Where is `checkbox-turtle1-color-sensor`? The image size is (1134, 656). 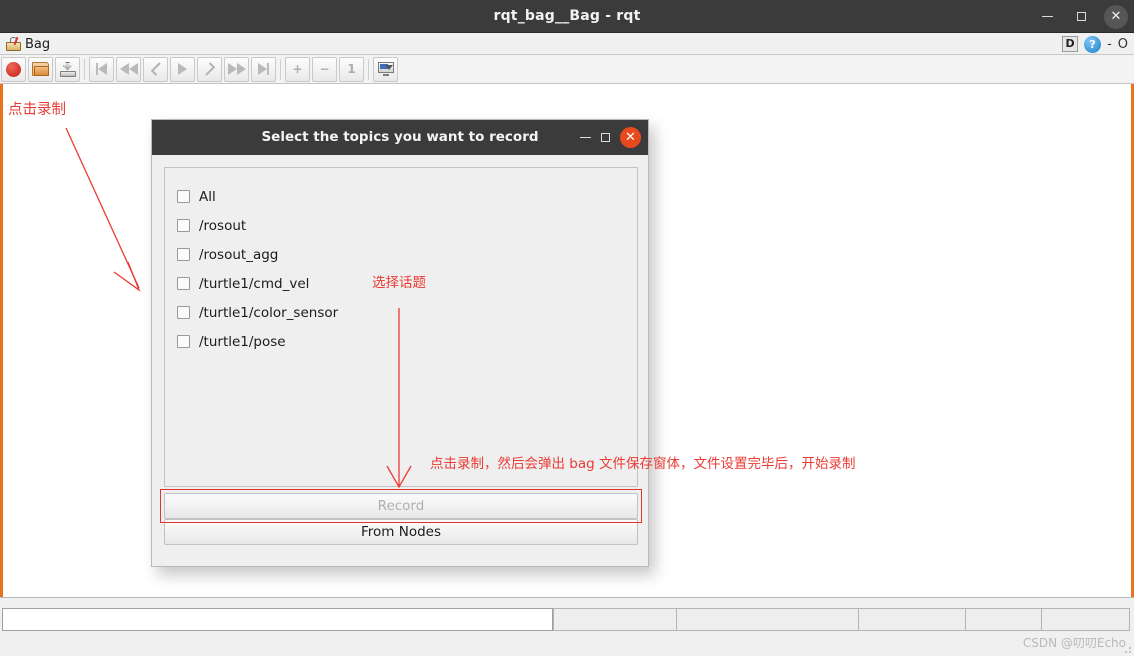 checkbox-turtle1-color-sensor is located at coordinates (183, 312).